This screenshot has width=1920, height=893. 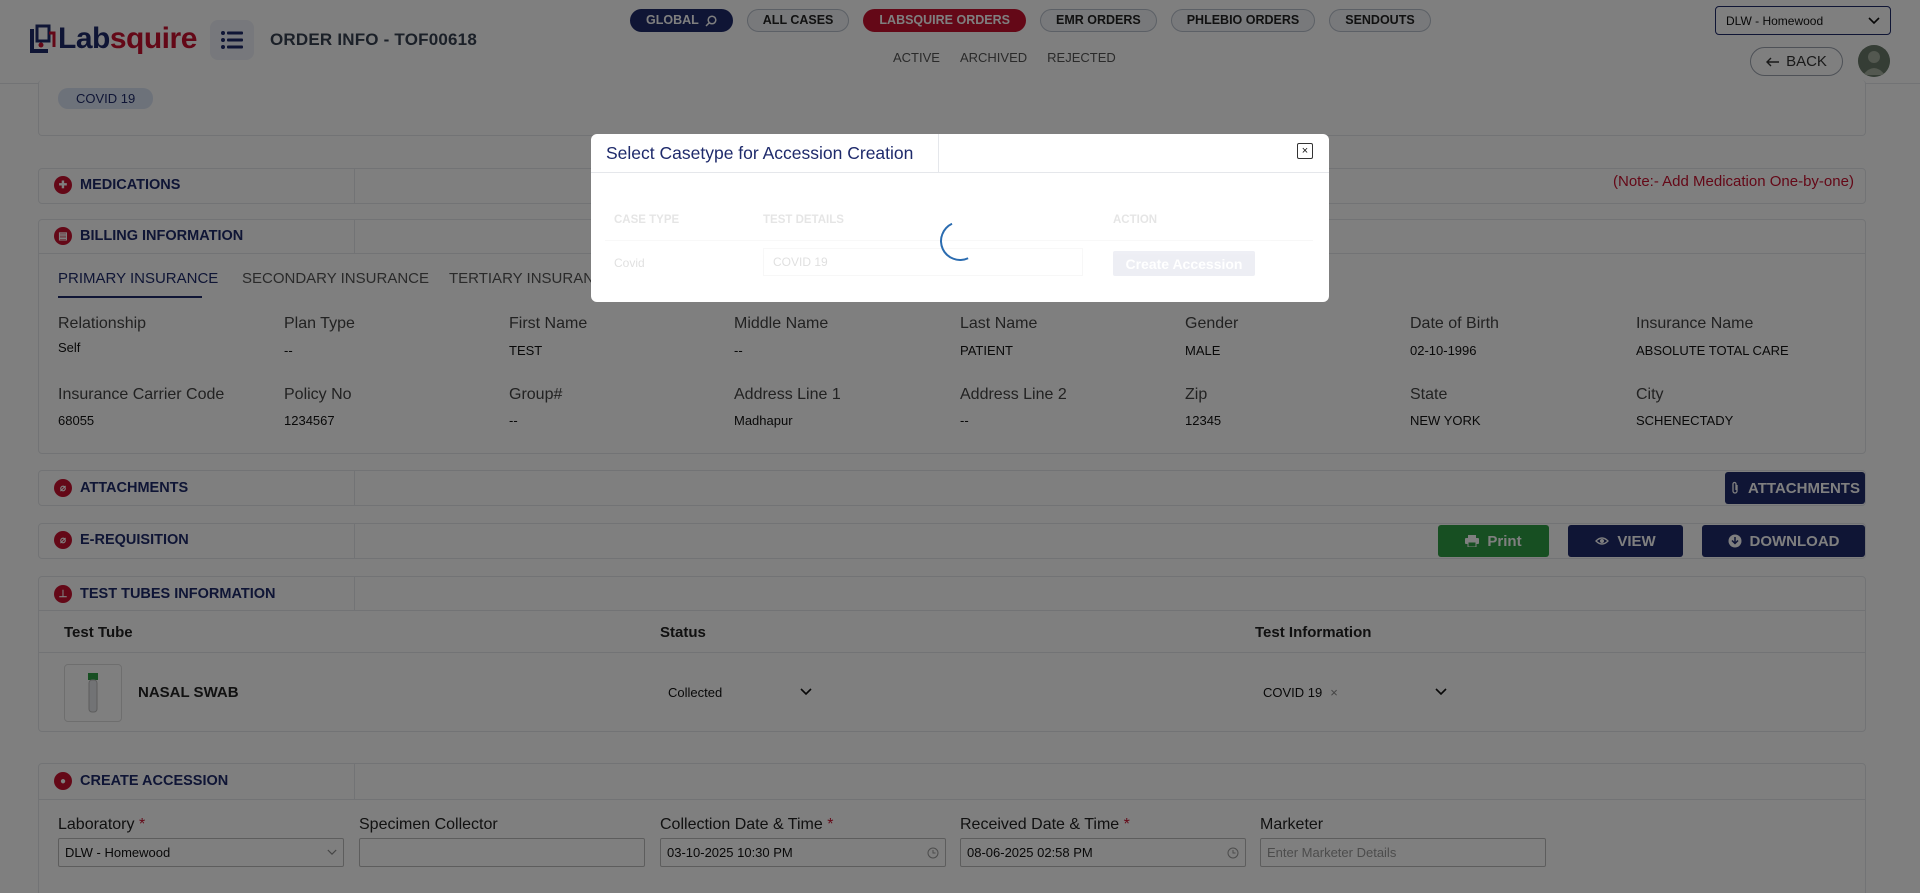 What do you see at coordinates (1305, 151) in the screenshot?
I see `close-icon: ×` at bounding box center [1305, 151].